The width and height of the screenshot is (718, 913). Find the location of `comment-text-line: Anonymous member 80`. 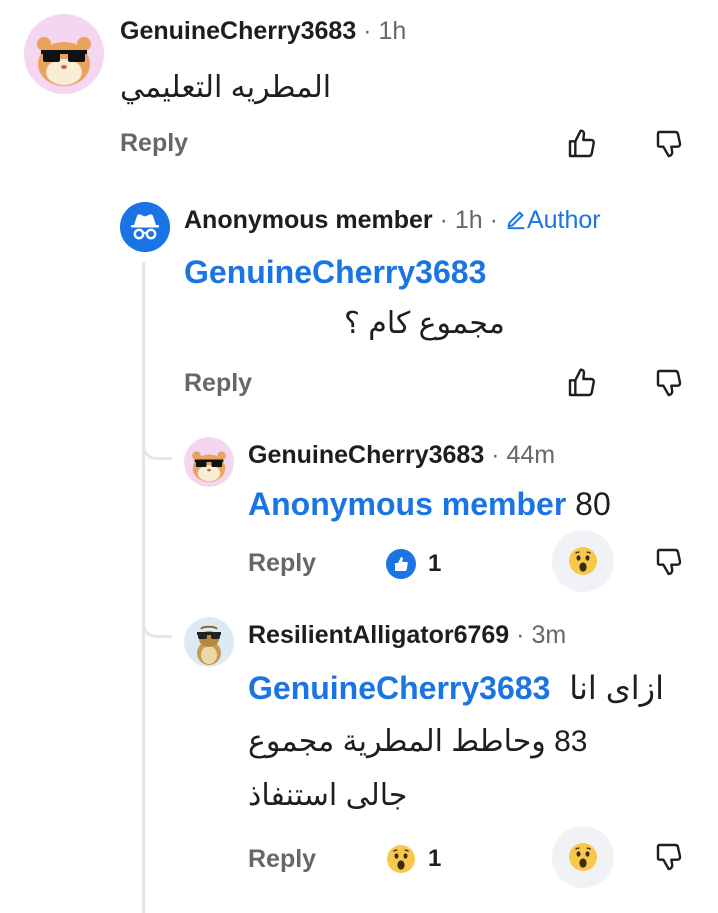

comment-text-line: Anonymous member 80 is located at coordinates (429, 504).